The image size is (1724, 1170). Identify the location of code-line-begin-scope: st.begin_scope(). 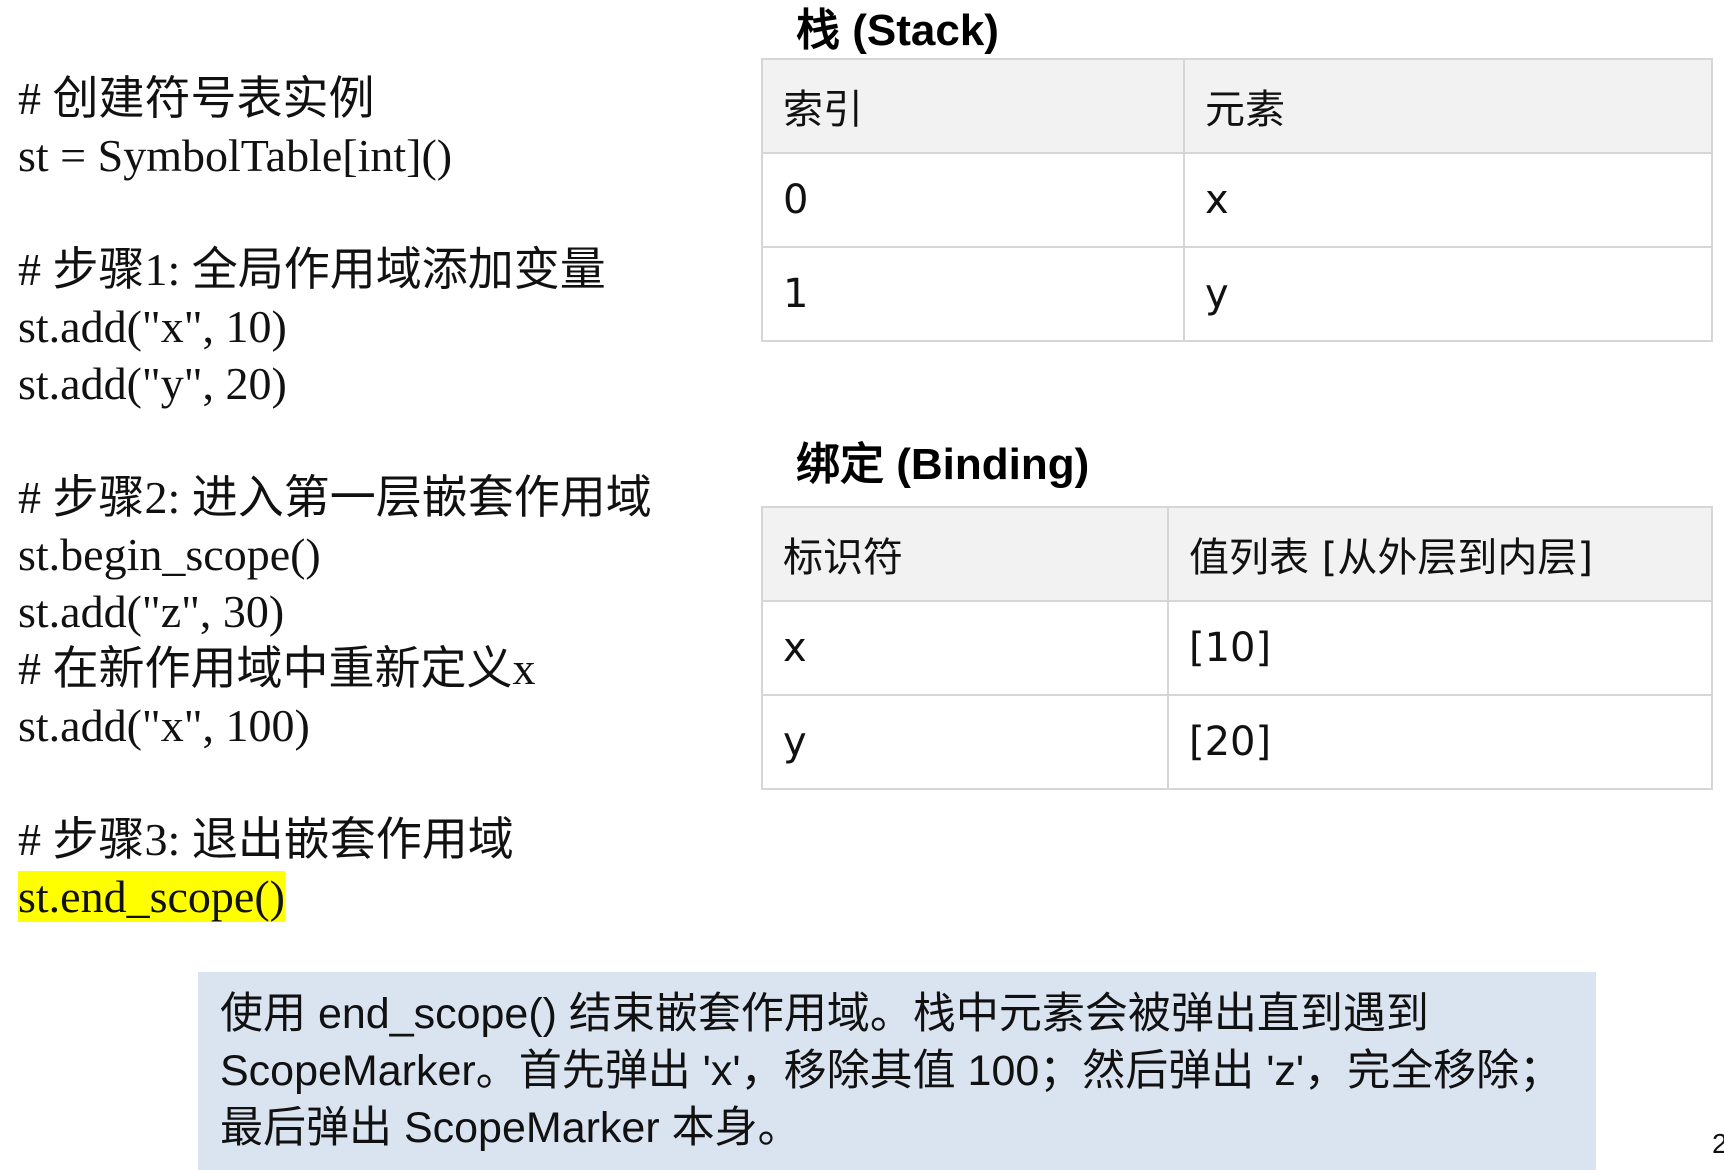
(169, 554).